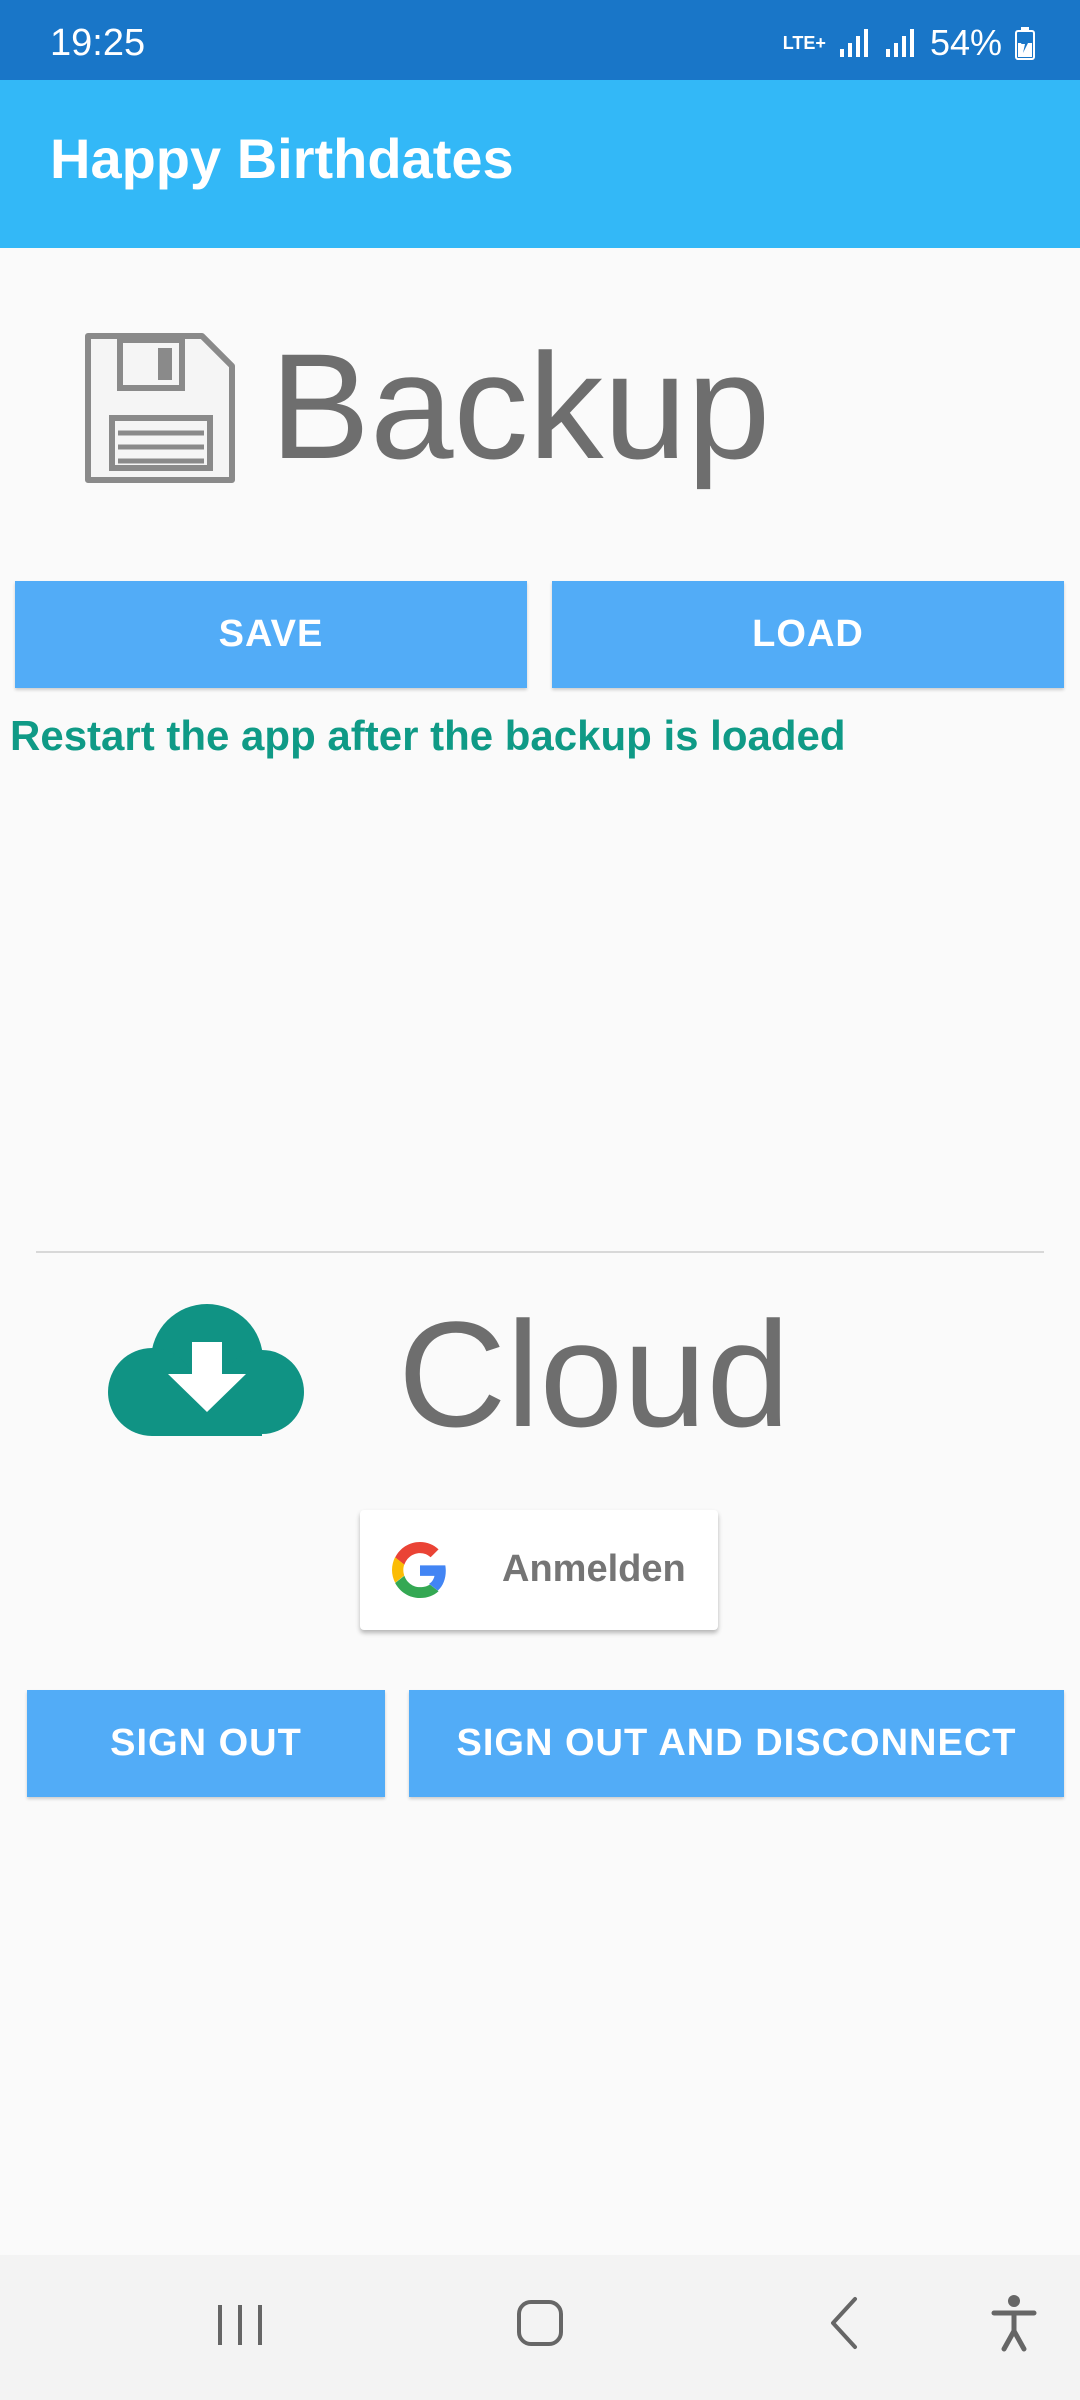 Image resolution: width=1080 pixels, height=2400 pixels. What do you see at coordinates (1014, 2323) in the screenshot?
I see `accessibility-icon` at bounding box center [1014, 2323].